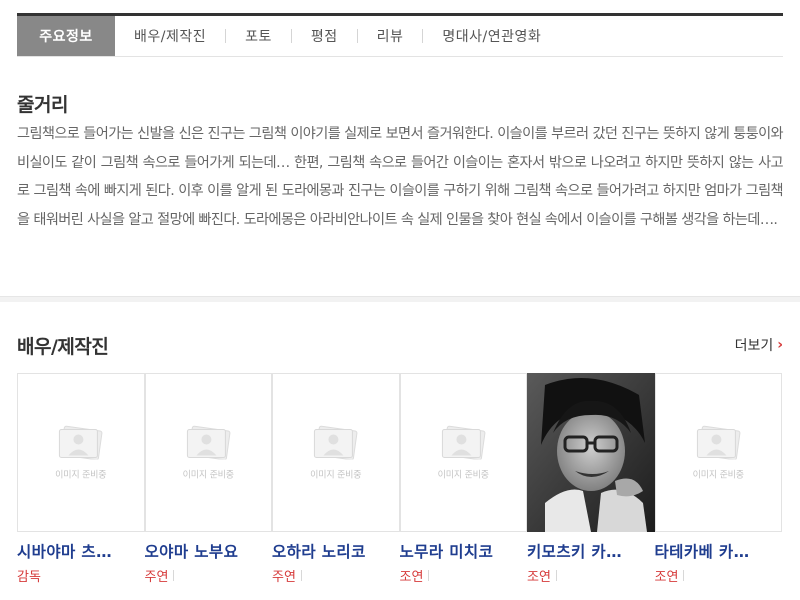 This screenshot has width=800, height=600. I want to click on tab-label: 배우/제작진, so click(170, 37).